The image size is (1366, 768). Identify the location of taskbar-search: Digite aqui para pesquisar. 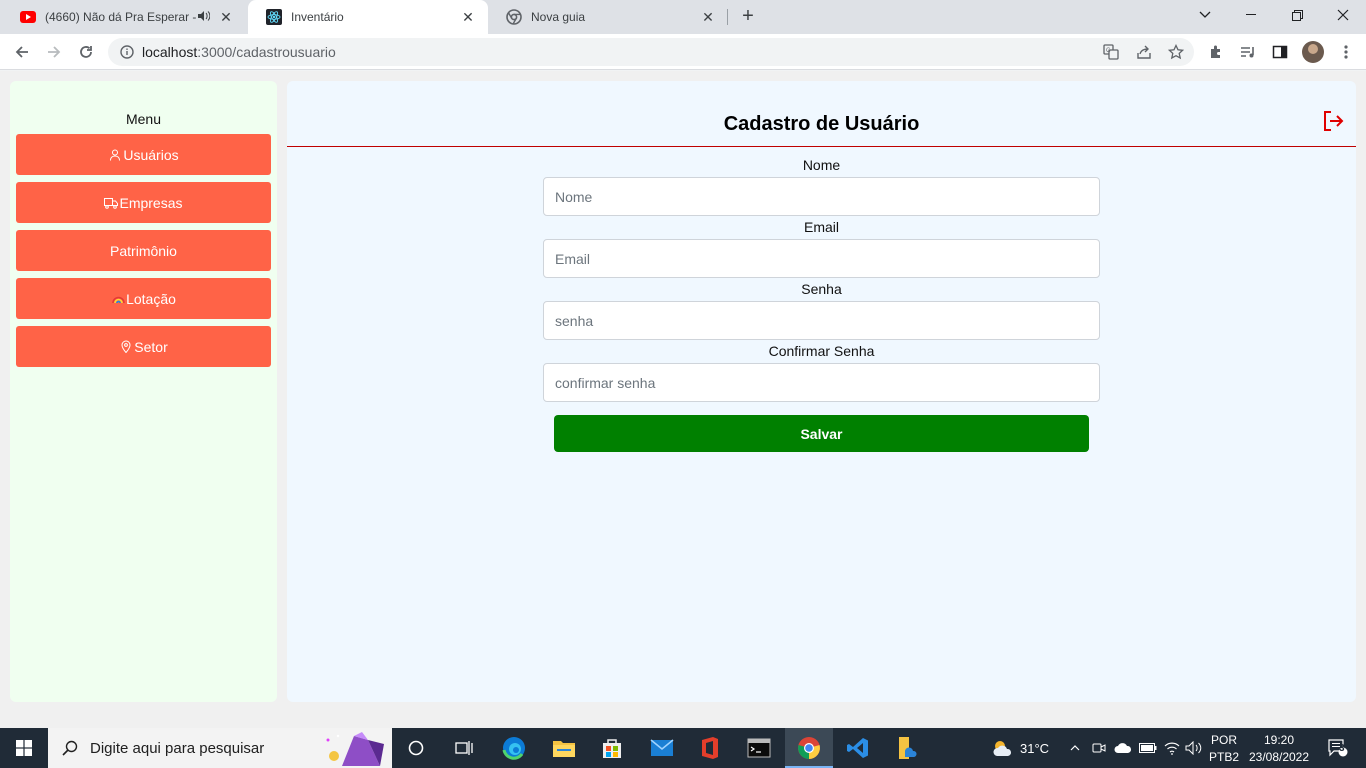
(220, 748).